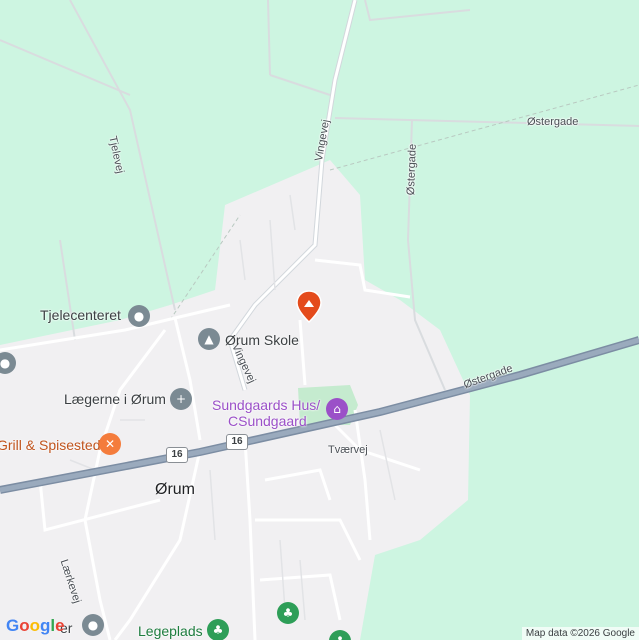 The width and height of the screenshot is (639, 640). I want to click on poi-label-grill: Grill & Spisested, so click(50, 445).